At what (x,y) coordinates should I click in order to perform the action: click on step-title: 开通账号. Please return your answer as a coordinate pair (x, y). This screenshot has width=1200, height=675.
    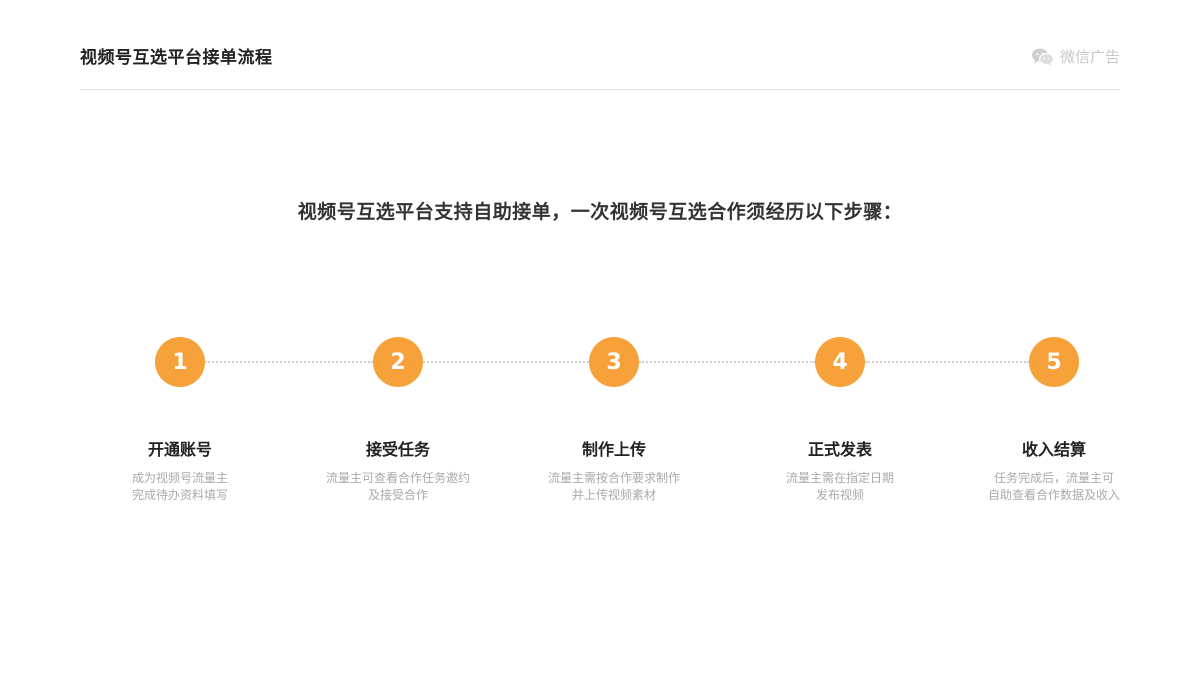
    Looking at the image, I should click on (179, 449).